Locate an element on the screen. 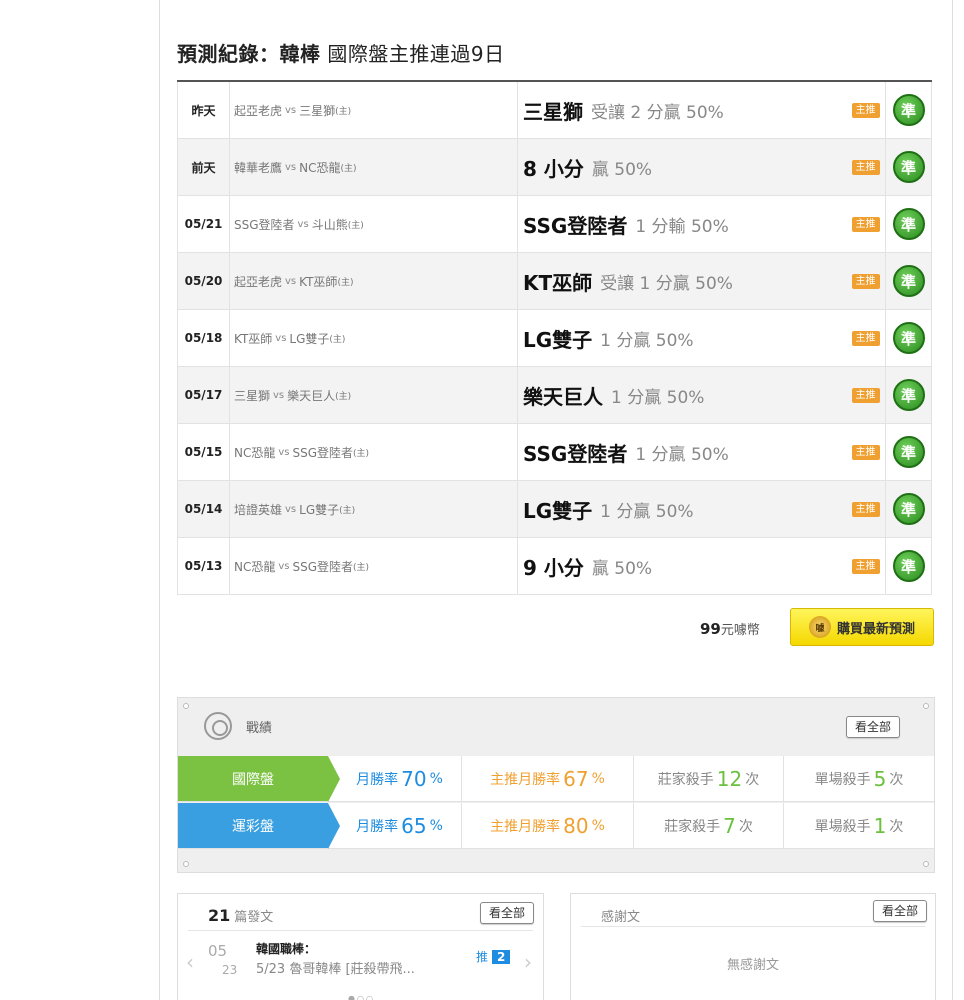 The height and width of the screenshot is (1000, 964). main-win-rate: 主推月勝率 67% is located at coordinates (548, 778).